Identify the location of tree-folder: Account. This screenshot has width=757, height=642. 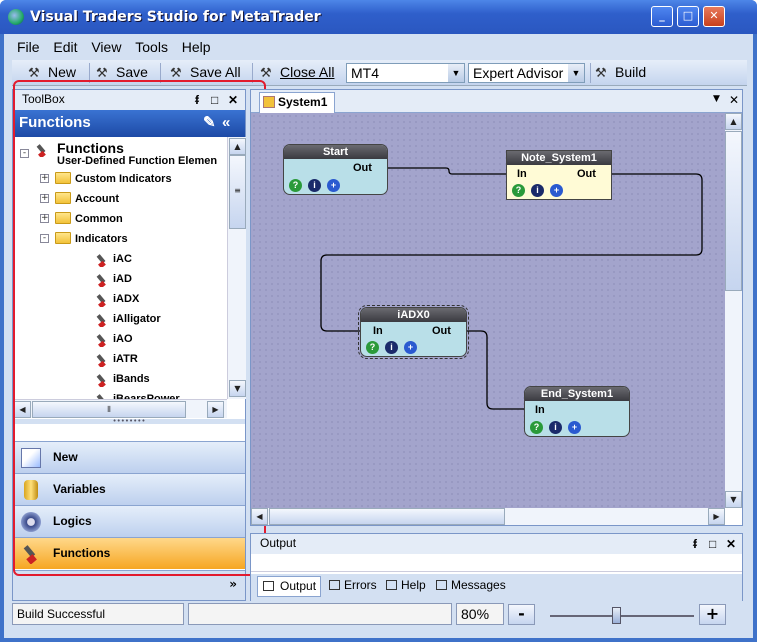
(97, 199).